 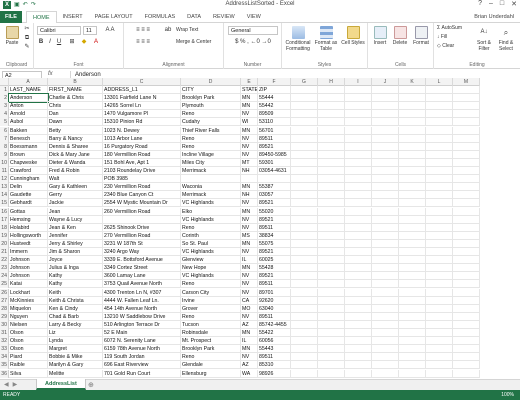 What do you see at coordinates (466, 90) in the screenshot?
I see `column-title-cell` at bounding box center [466, 90].